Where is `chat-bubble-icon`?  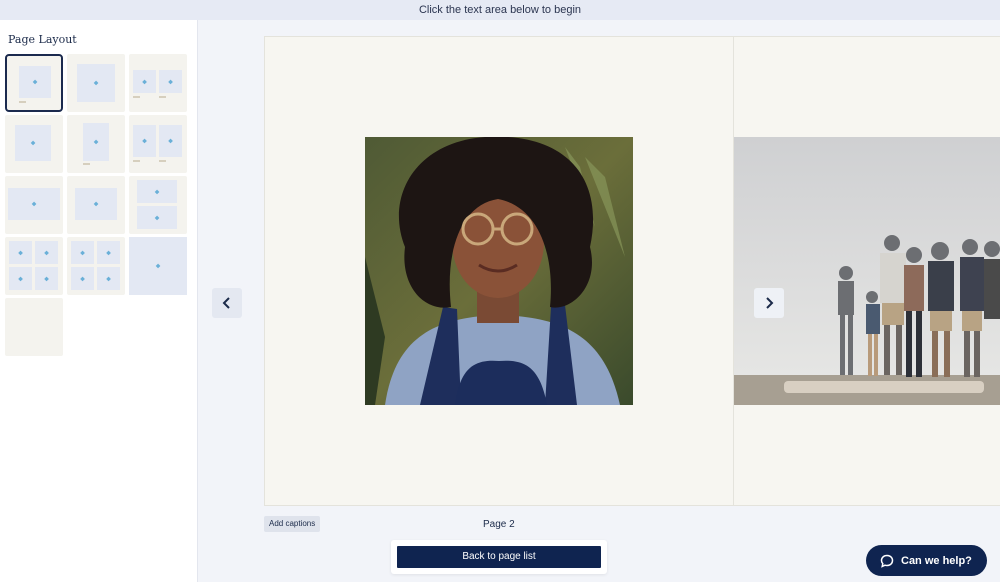 chat-bubble-icon is located at coordinates (887, 561).